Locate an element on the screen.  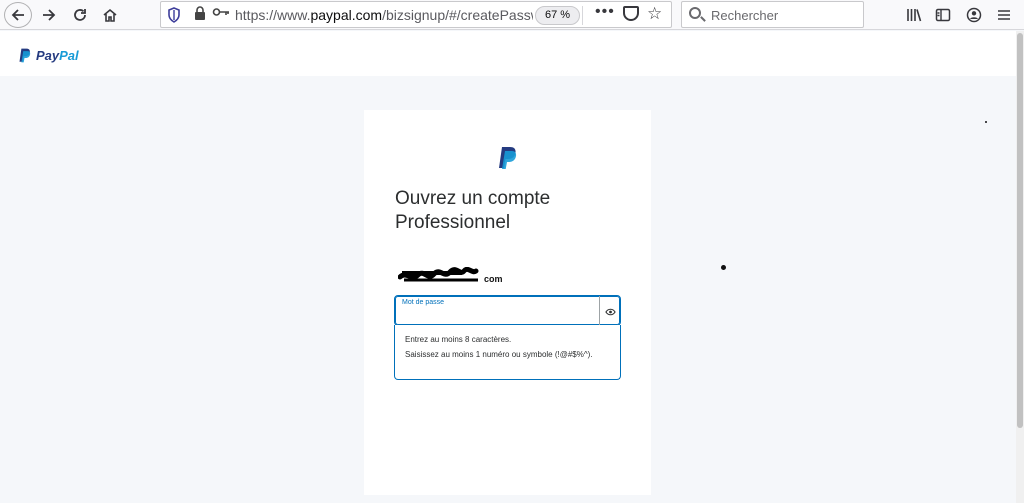
search-placeholder: Rechercher is located at coordinates (745, 15).